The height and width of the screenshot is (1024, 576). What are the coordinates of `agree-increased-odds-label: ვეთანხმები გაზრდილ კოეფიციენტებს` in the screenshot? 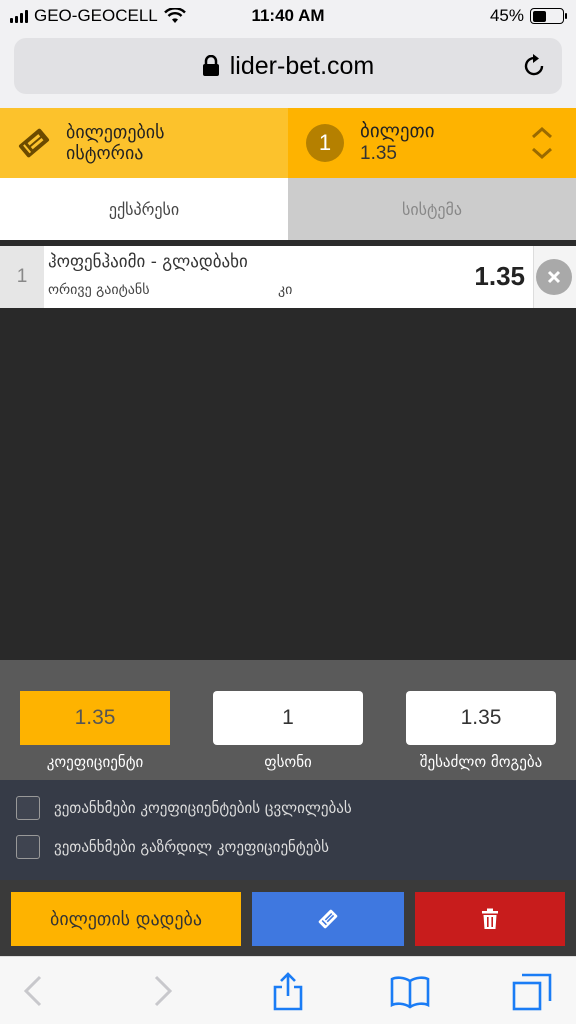 It's located at (191, 847).